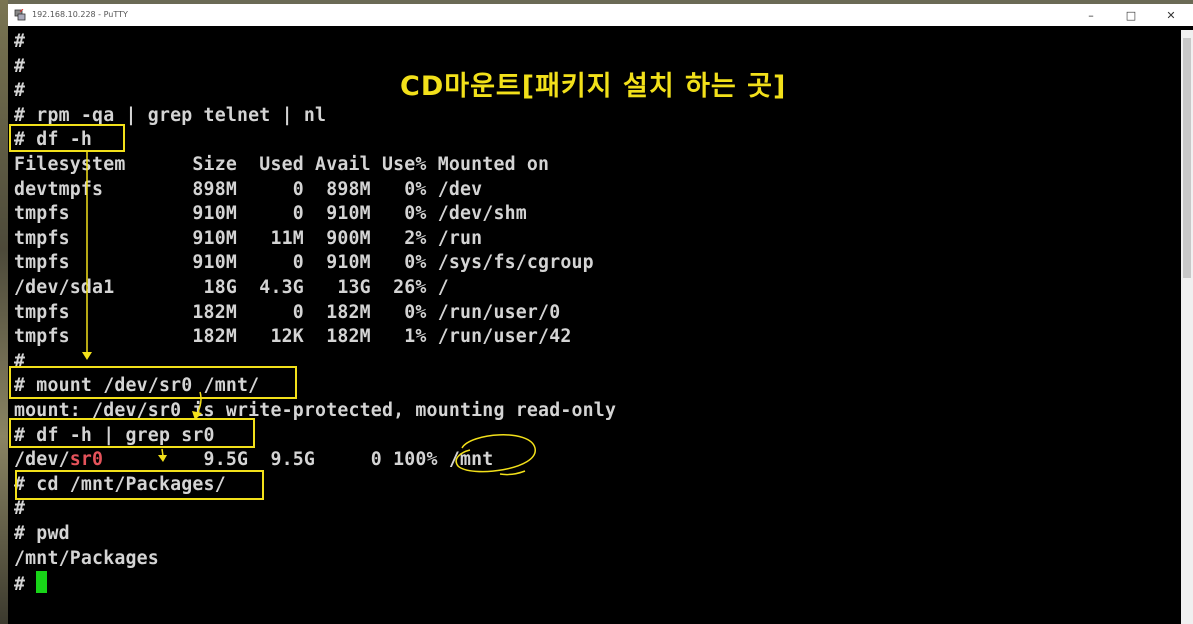  Describe the element at coordinates (512, 473) in the screenshot. I see `circle-tail` at that location.